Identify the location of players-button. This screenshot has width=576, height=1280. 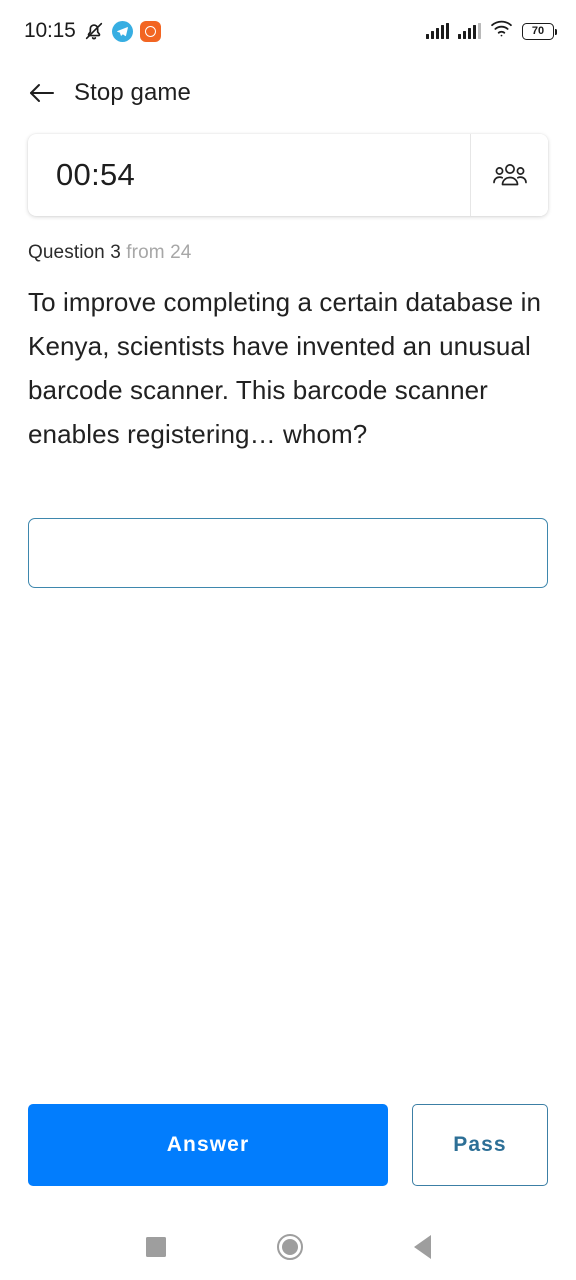
(509, 175).